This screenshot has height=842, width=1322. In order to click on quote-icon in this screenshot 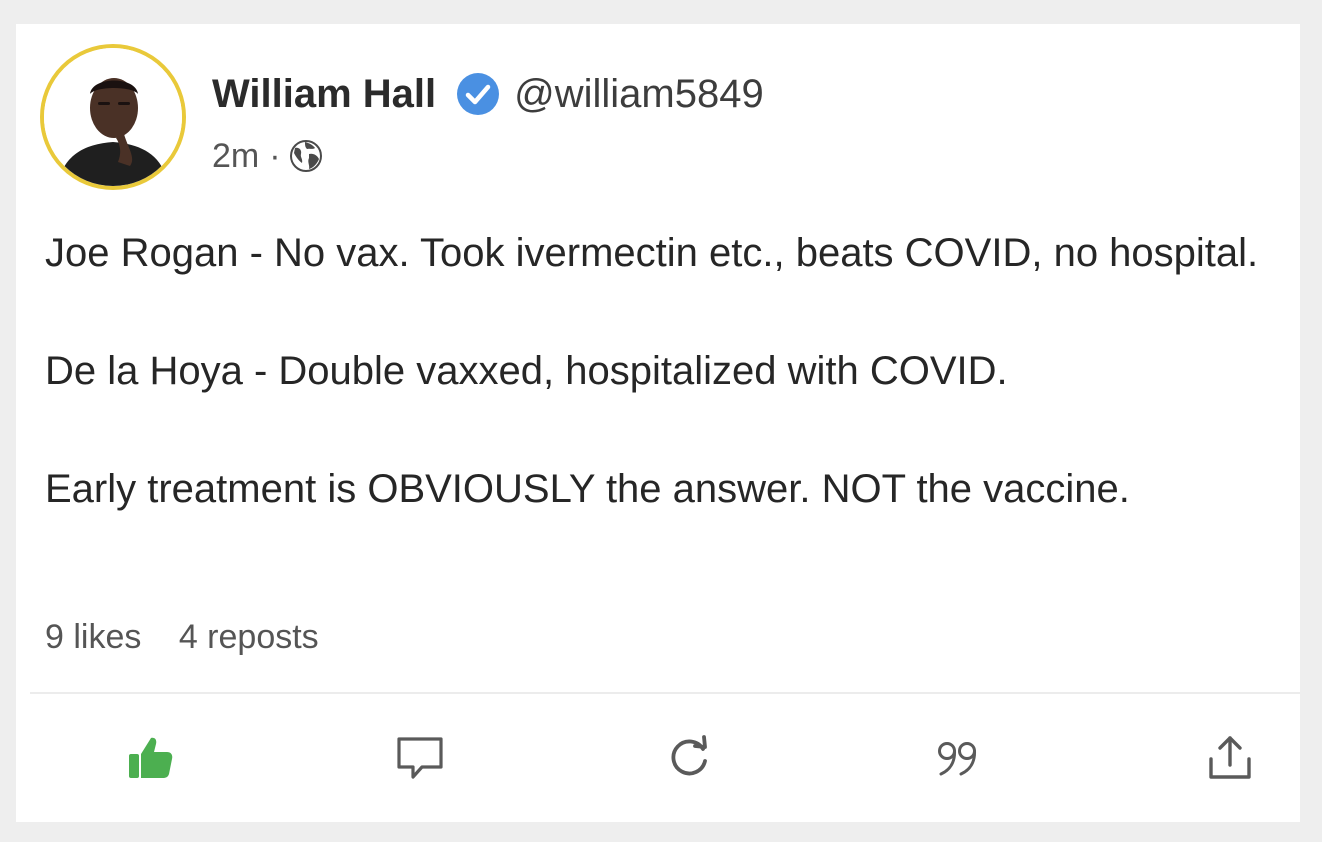, I will do `click(957, 759)`.